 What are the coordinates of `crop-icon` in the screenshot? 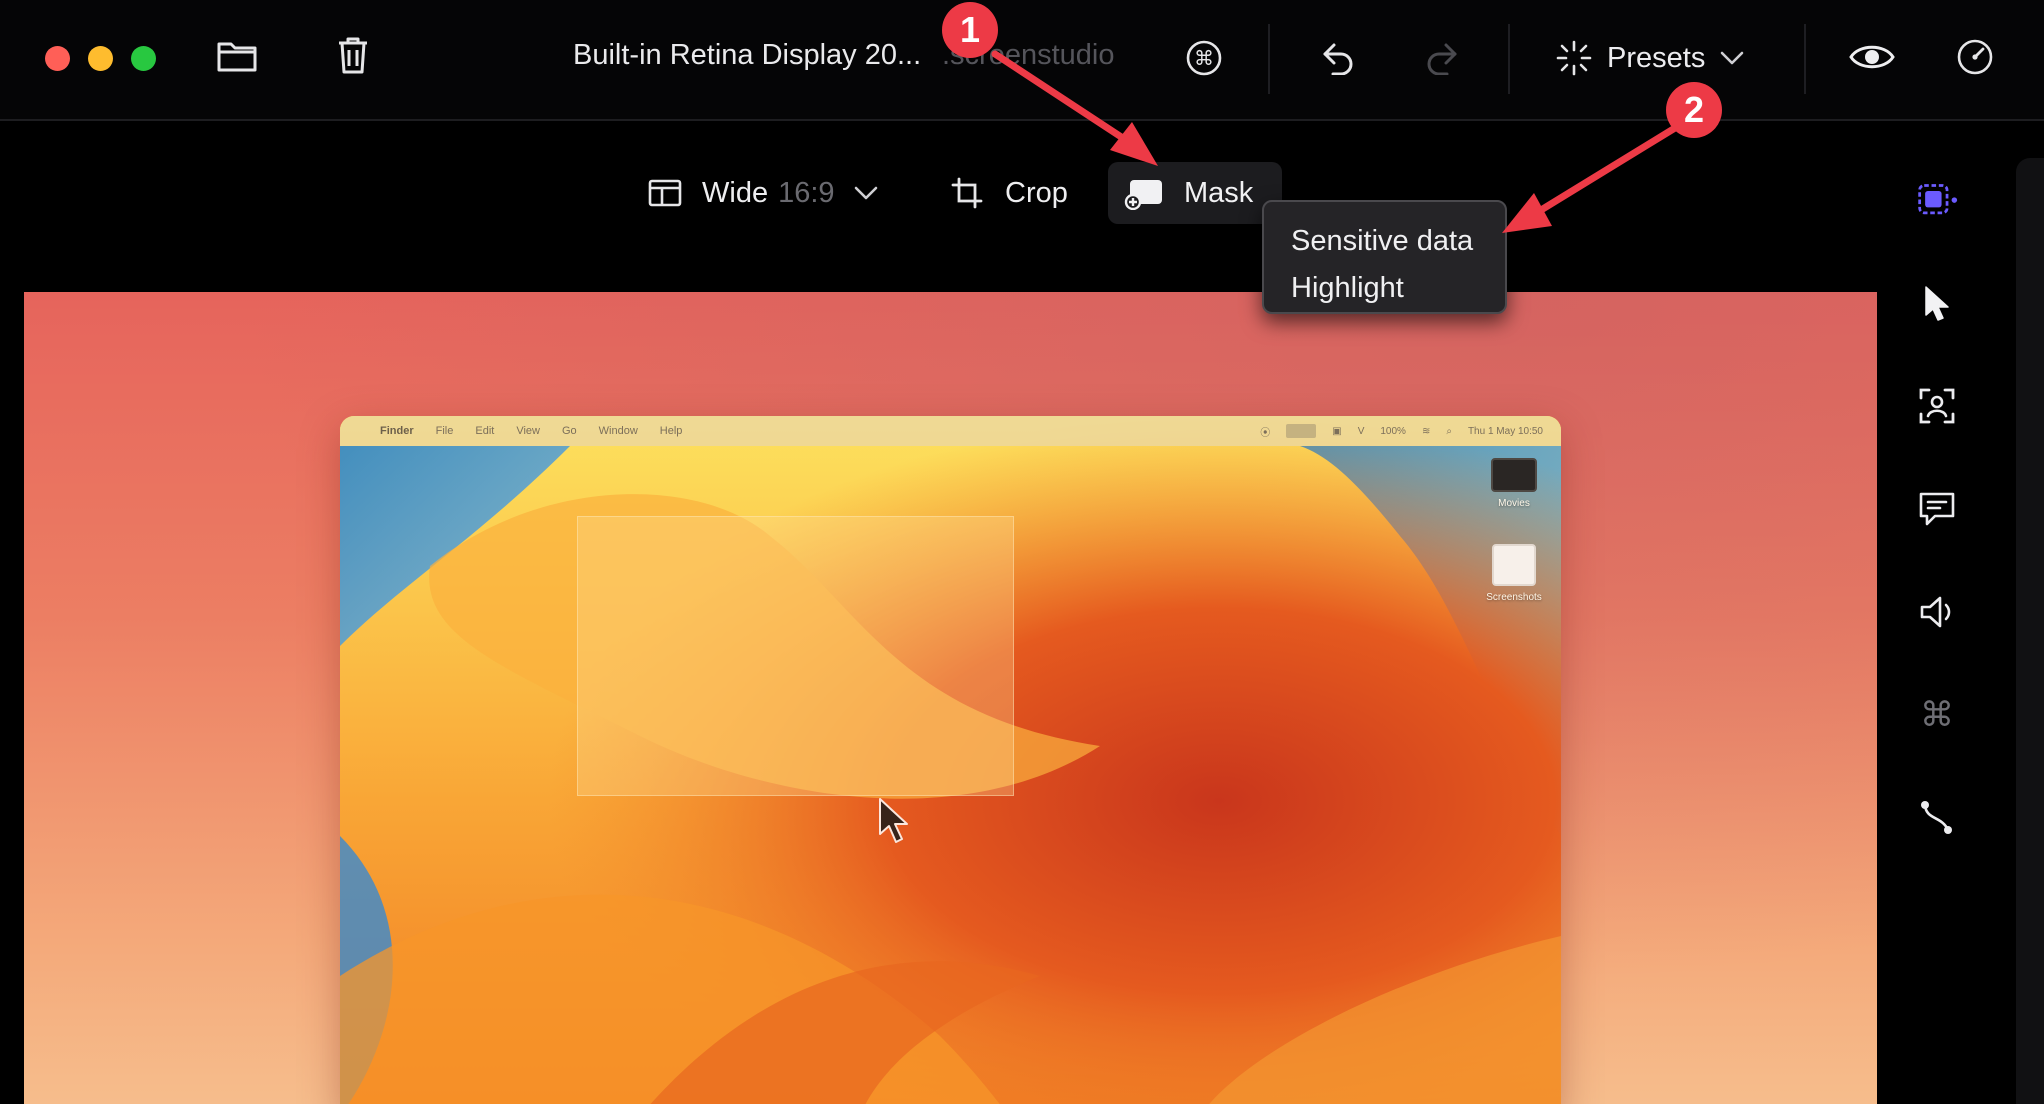 It's located at (967, 193).